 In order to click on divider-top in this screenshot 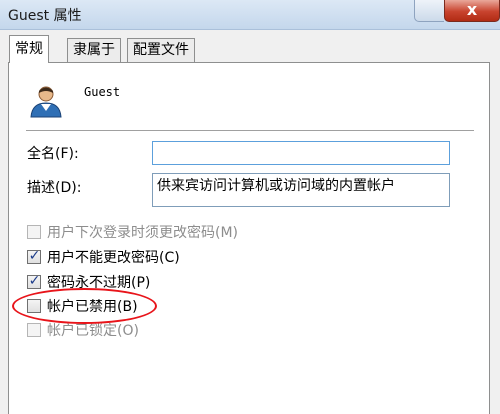, I will do `click(250, 131)`.